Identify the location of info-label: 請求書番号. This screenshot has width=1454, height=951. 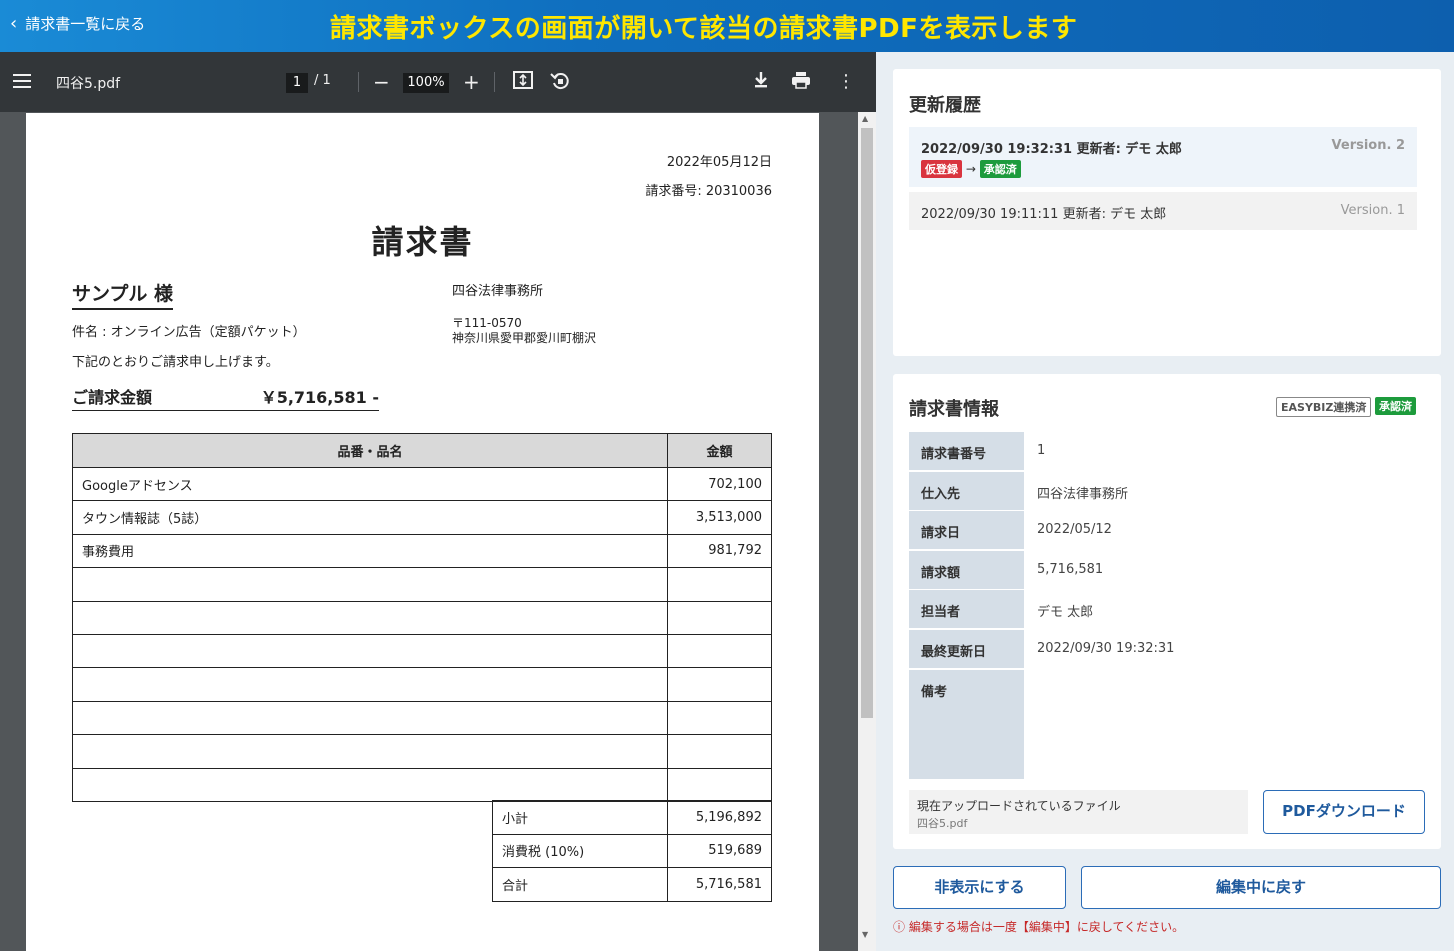
(966, 451).